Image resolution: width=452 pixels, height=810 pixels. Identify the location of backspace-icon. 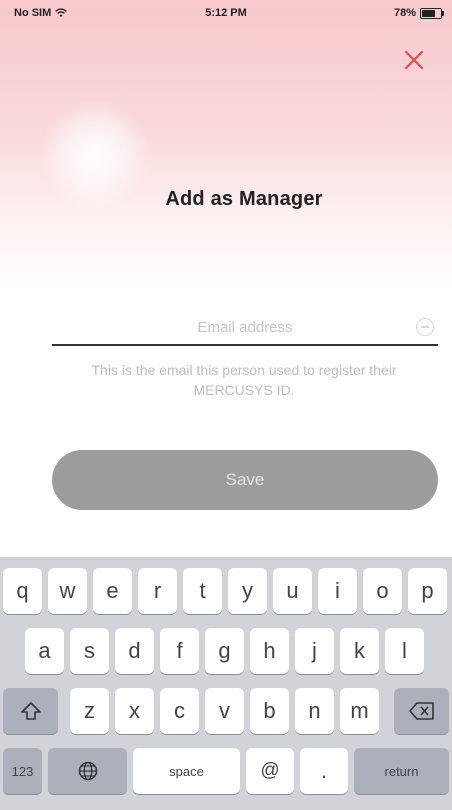
(421, 711).